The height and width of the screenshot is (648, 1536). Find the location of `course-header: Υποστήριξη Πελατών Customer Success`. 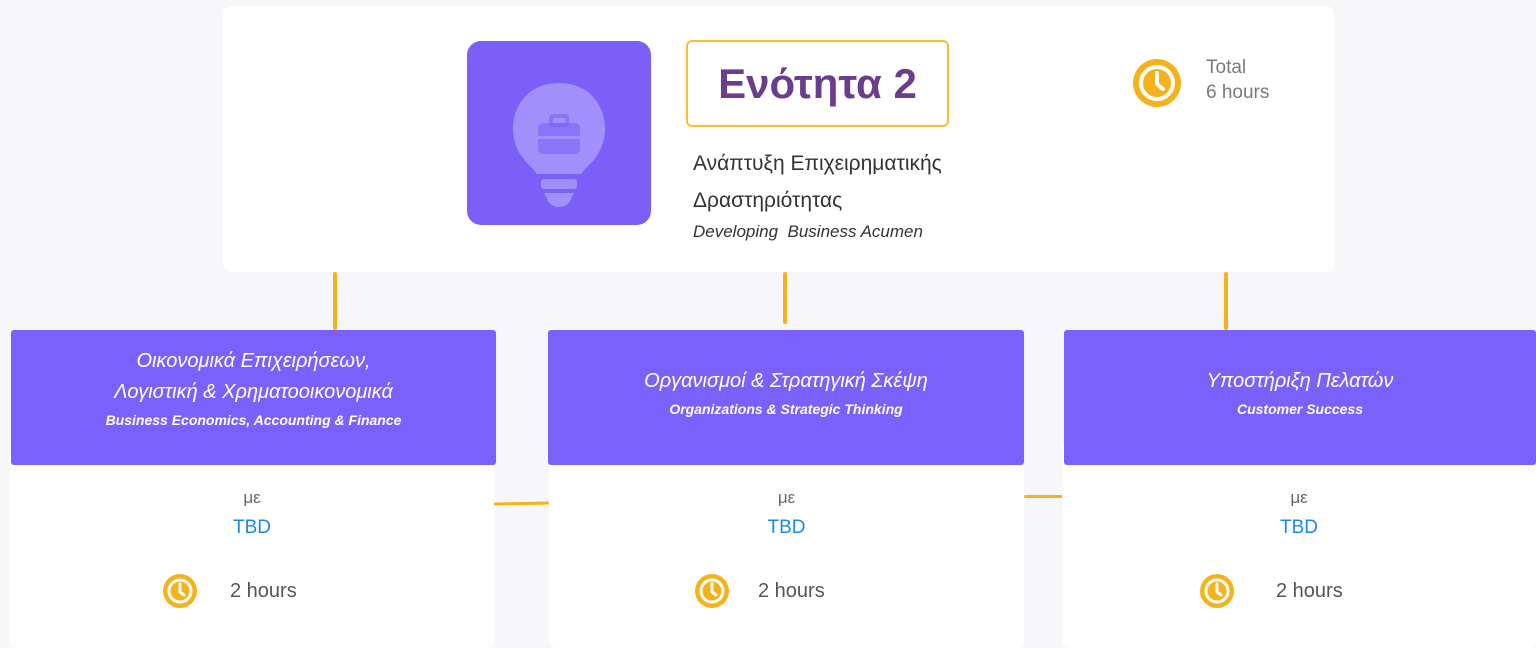

course-header: Υποστήριξη Πελατών Customer Success is located at coordinates (1300, 397).